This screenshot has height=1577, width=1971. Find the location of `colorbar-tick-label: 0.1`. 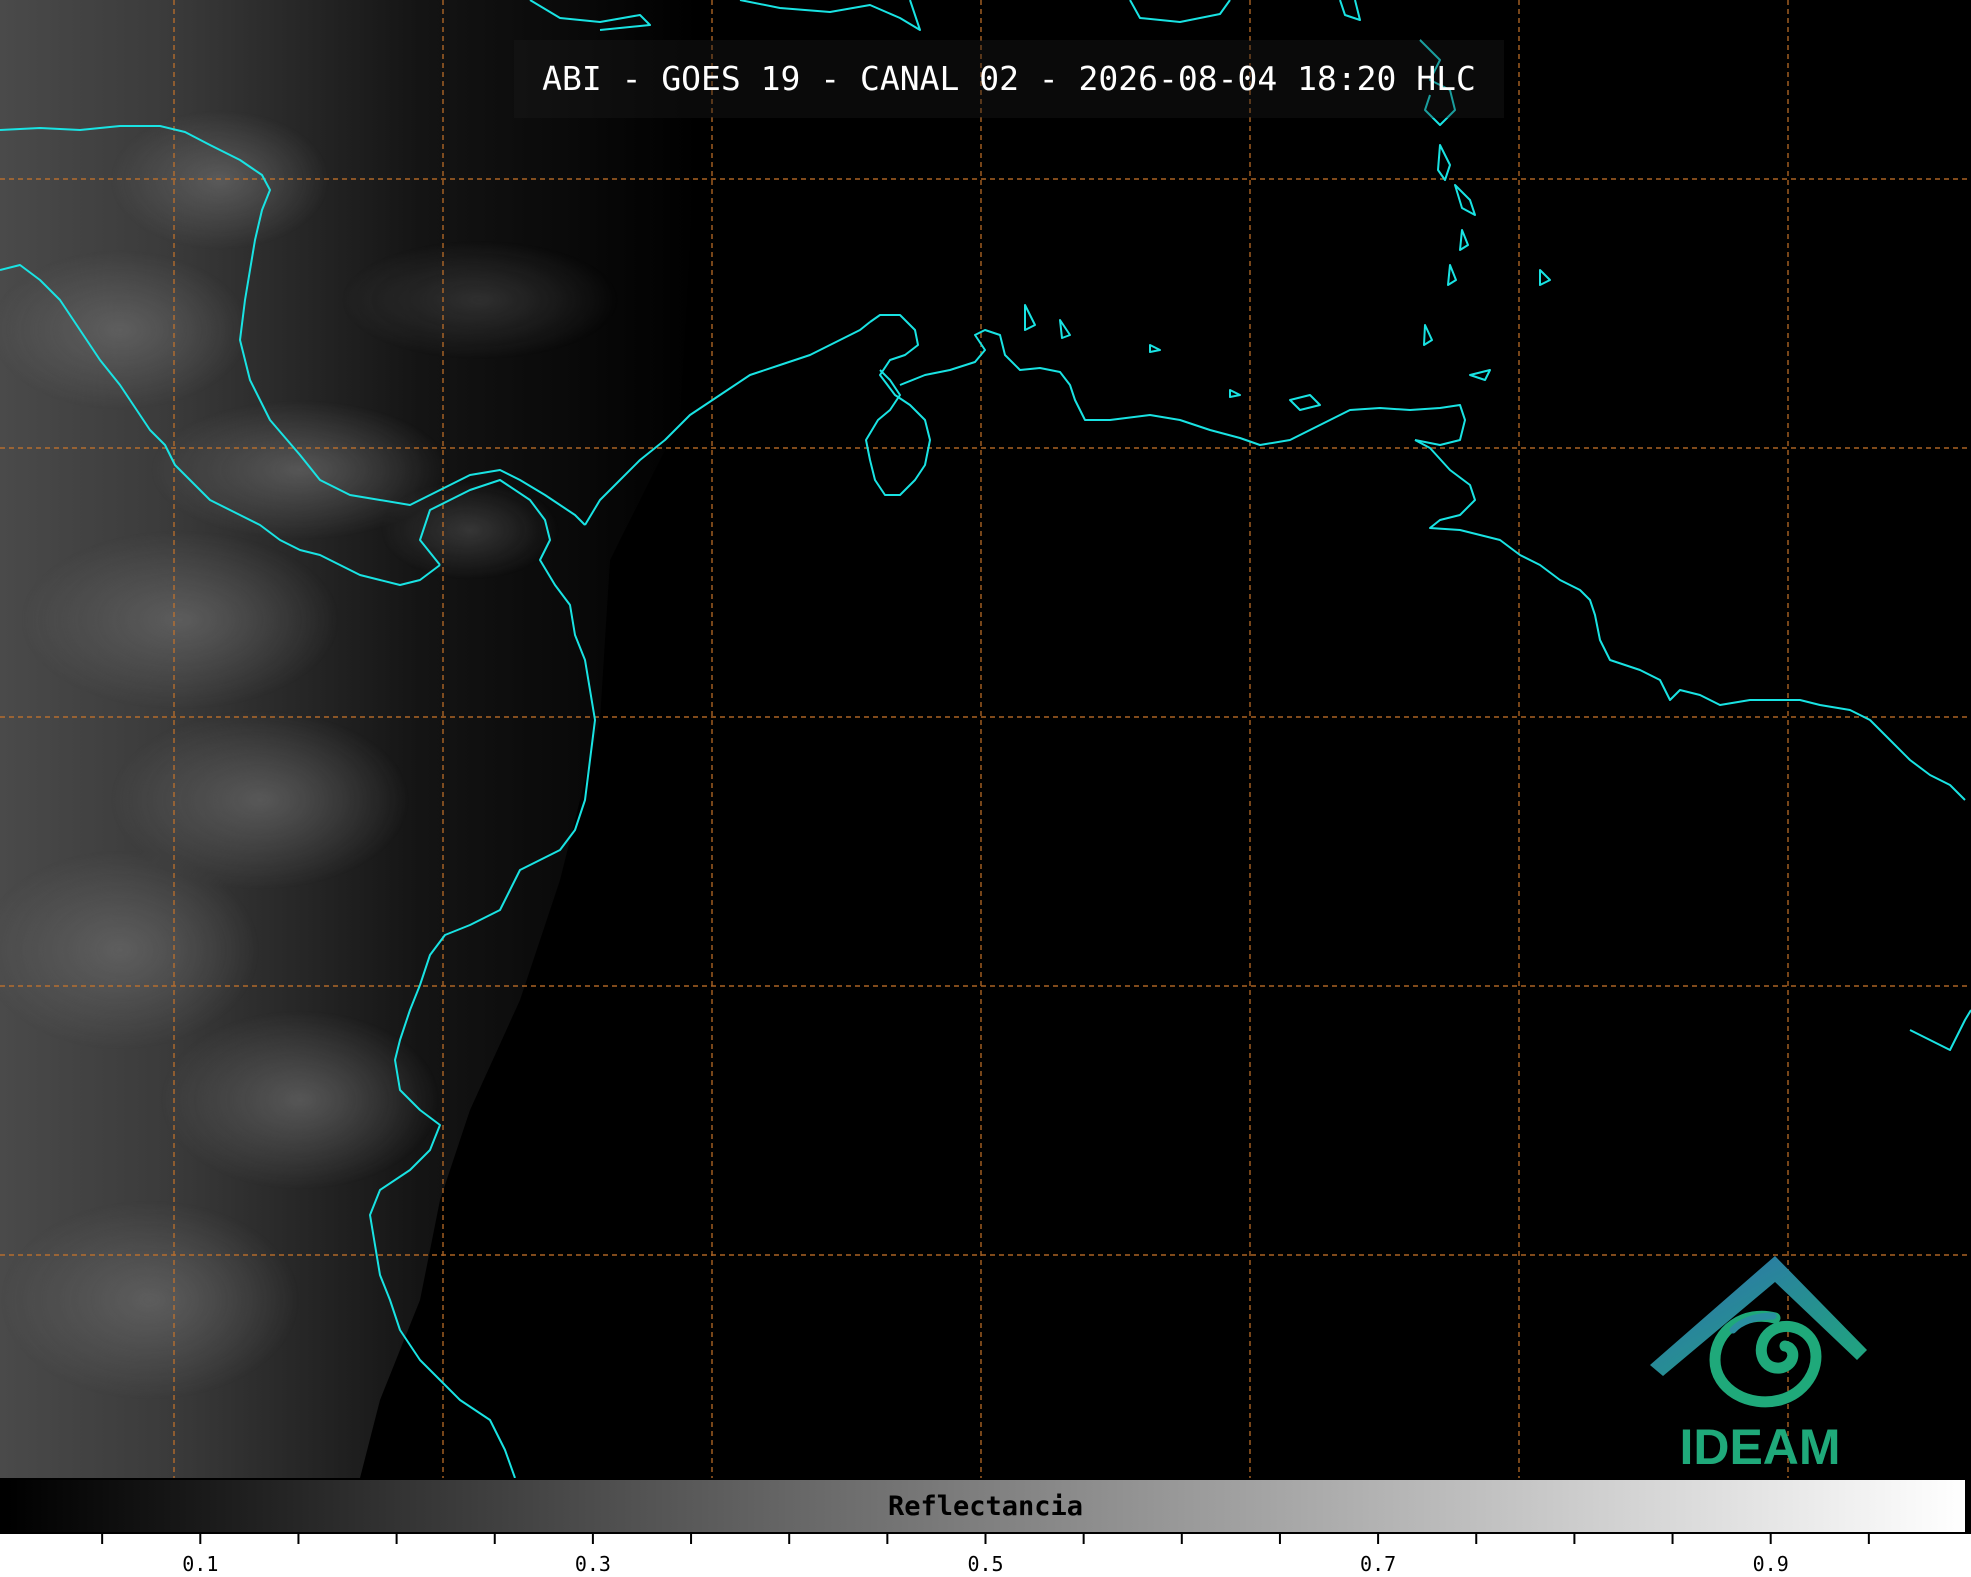

colorbar-tick-label: 0.1 is located at coordinates (200, 1564).